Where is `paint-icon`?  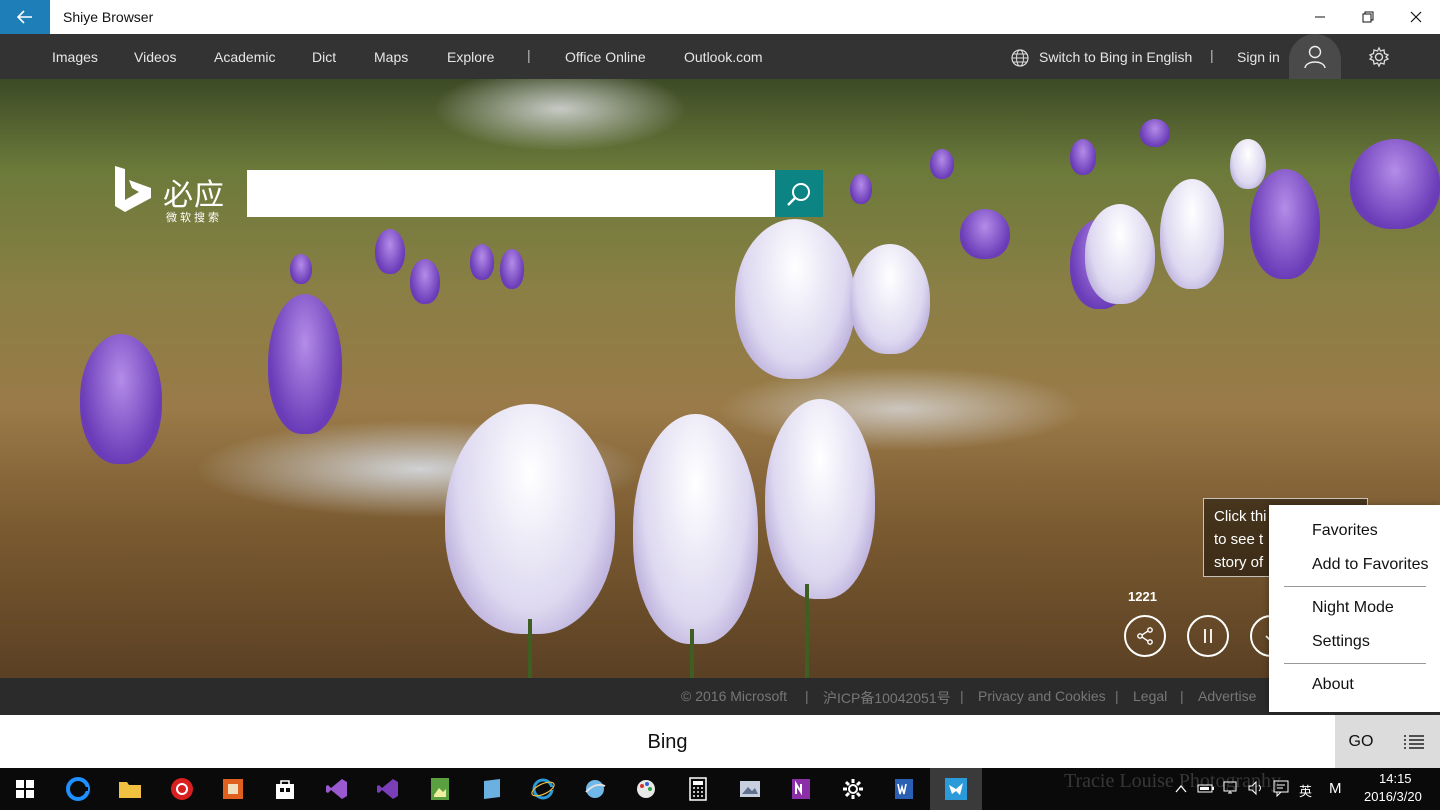 paint-icon is located at coordinates (646, 789).